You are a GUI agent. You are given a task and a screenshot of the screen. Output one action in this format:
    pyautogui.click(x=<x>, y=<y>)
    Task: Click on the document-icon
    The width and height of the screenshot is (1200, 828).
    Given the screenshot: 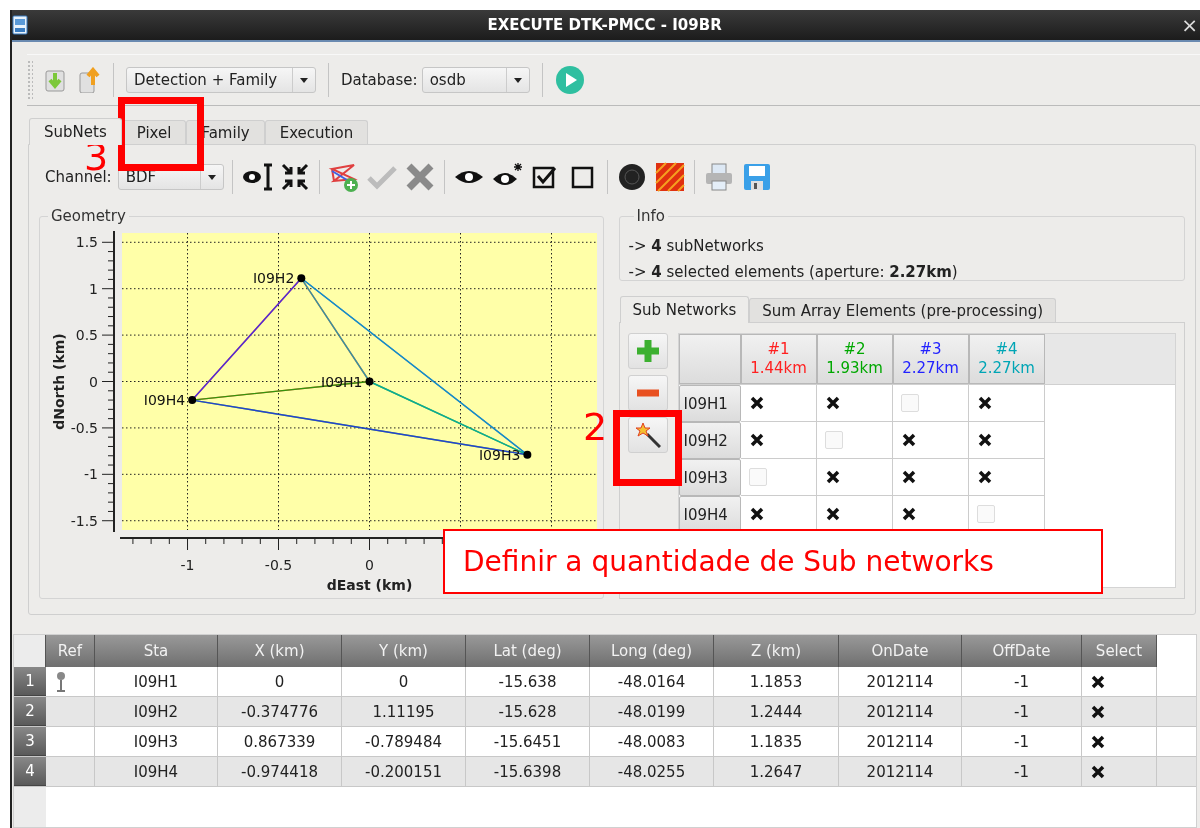 What is the action you would take?
    pyautogui.click(x=20, y=25)
    